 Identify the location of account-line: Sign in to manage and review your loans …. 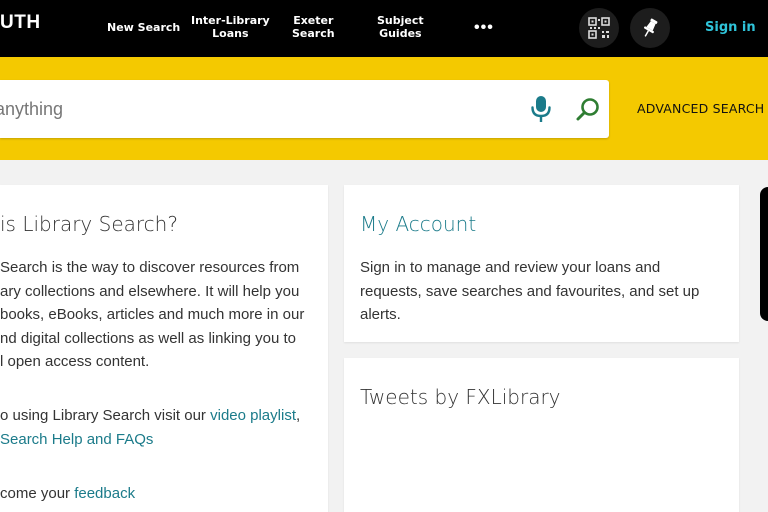
(510, 267).